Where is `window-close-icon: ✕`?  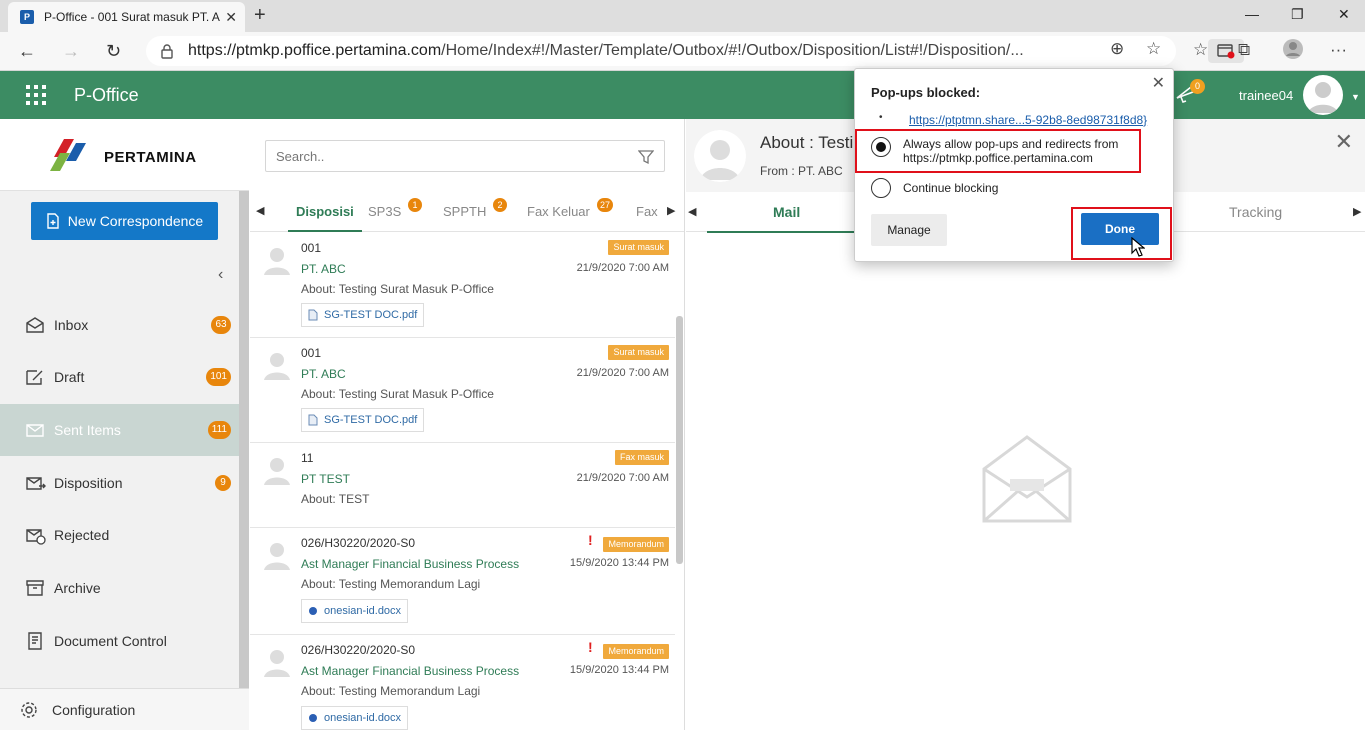 window-close-icon: ✕ is located at coordinates (1344, 14).